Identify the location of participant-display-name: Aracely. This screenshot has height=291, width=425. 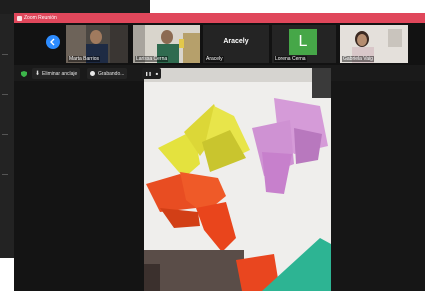
(236, 41).